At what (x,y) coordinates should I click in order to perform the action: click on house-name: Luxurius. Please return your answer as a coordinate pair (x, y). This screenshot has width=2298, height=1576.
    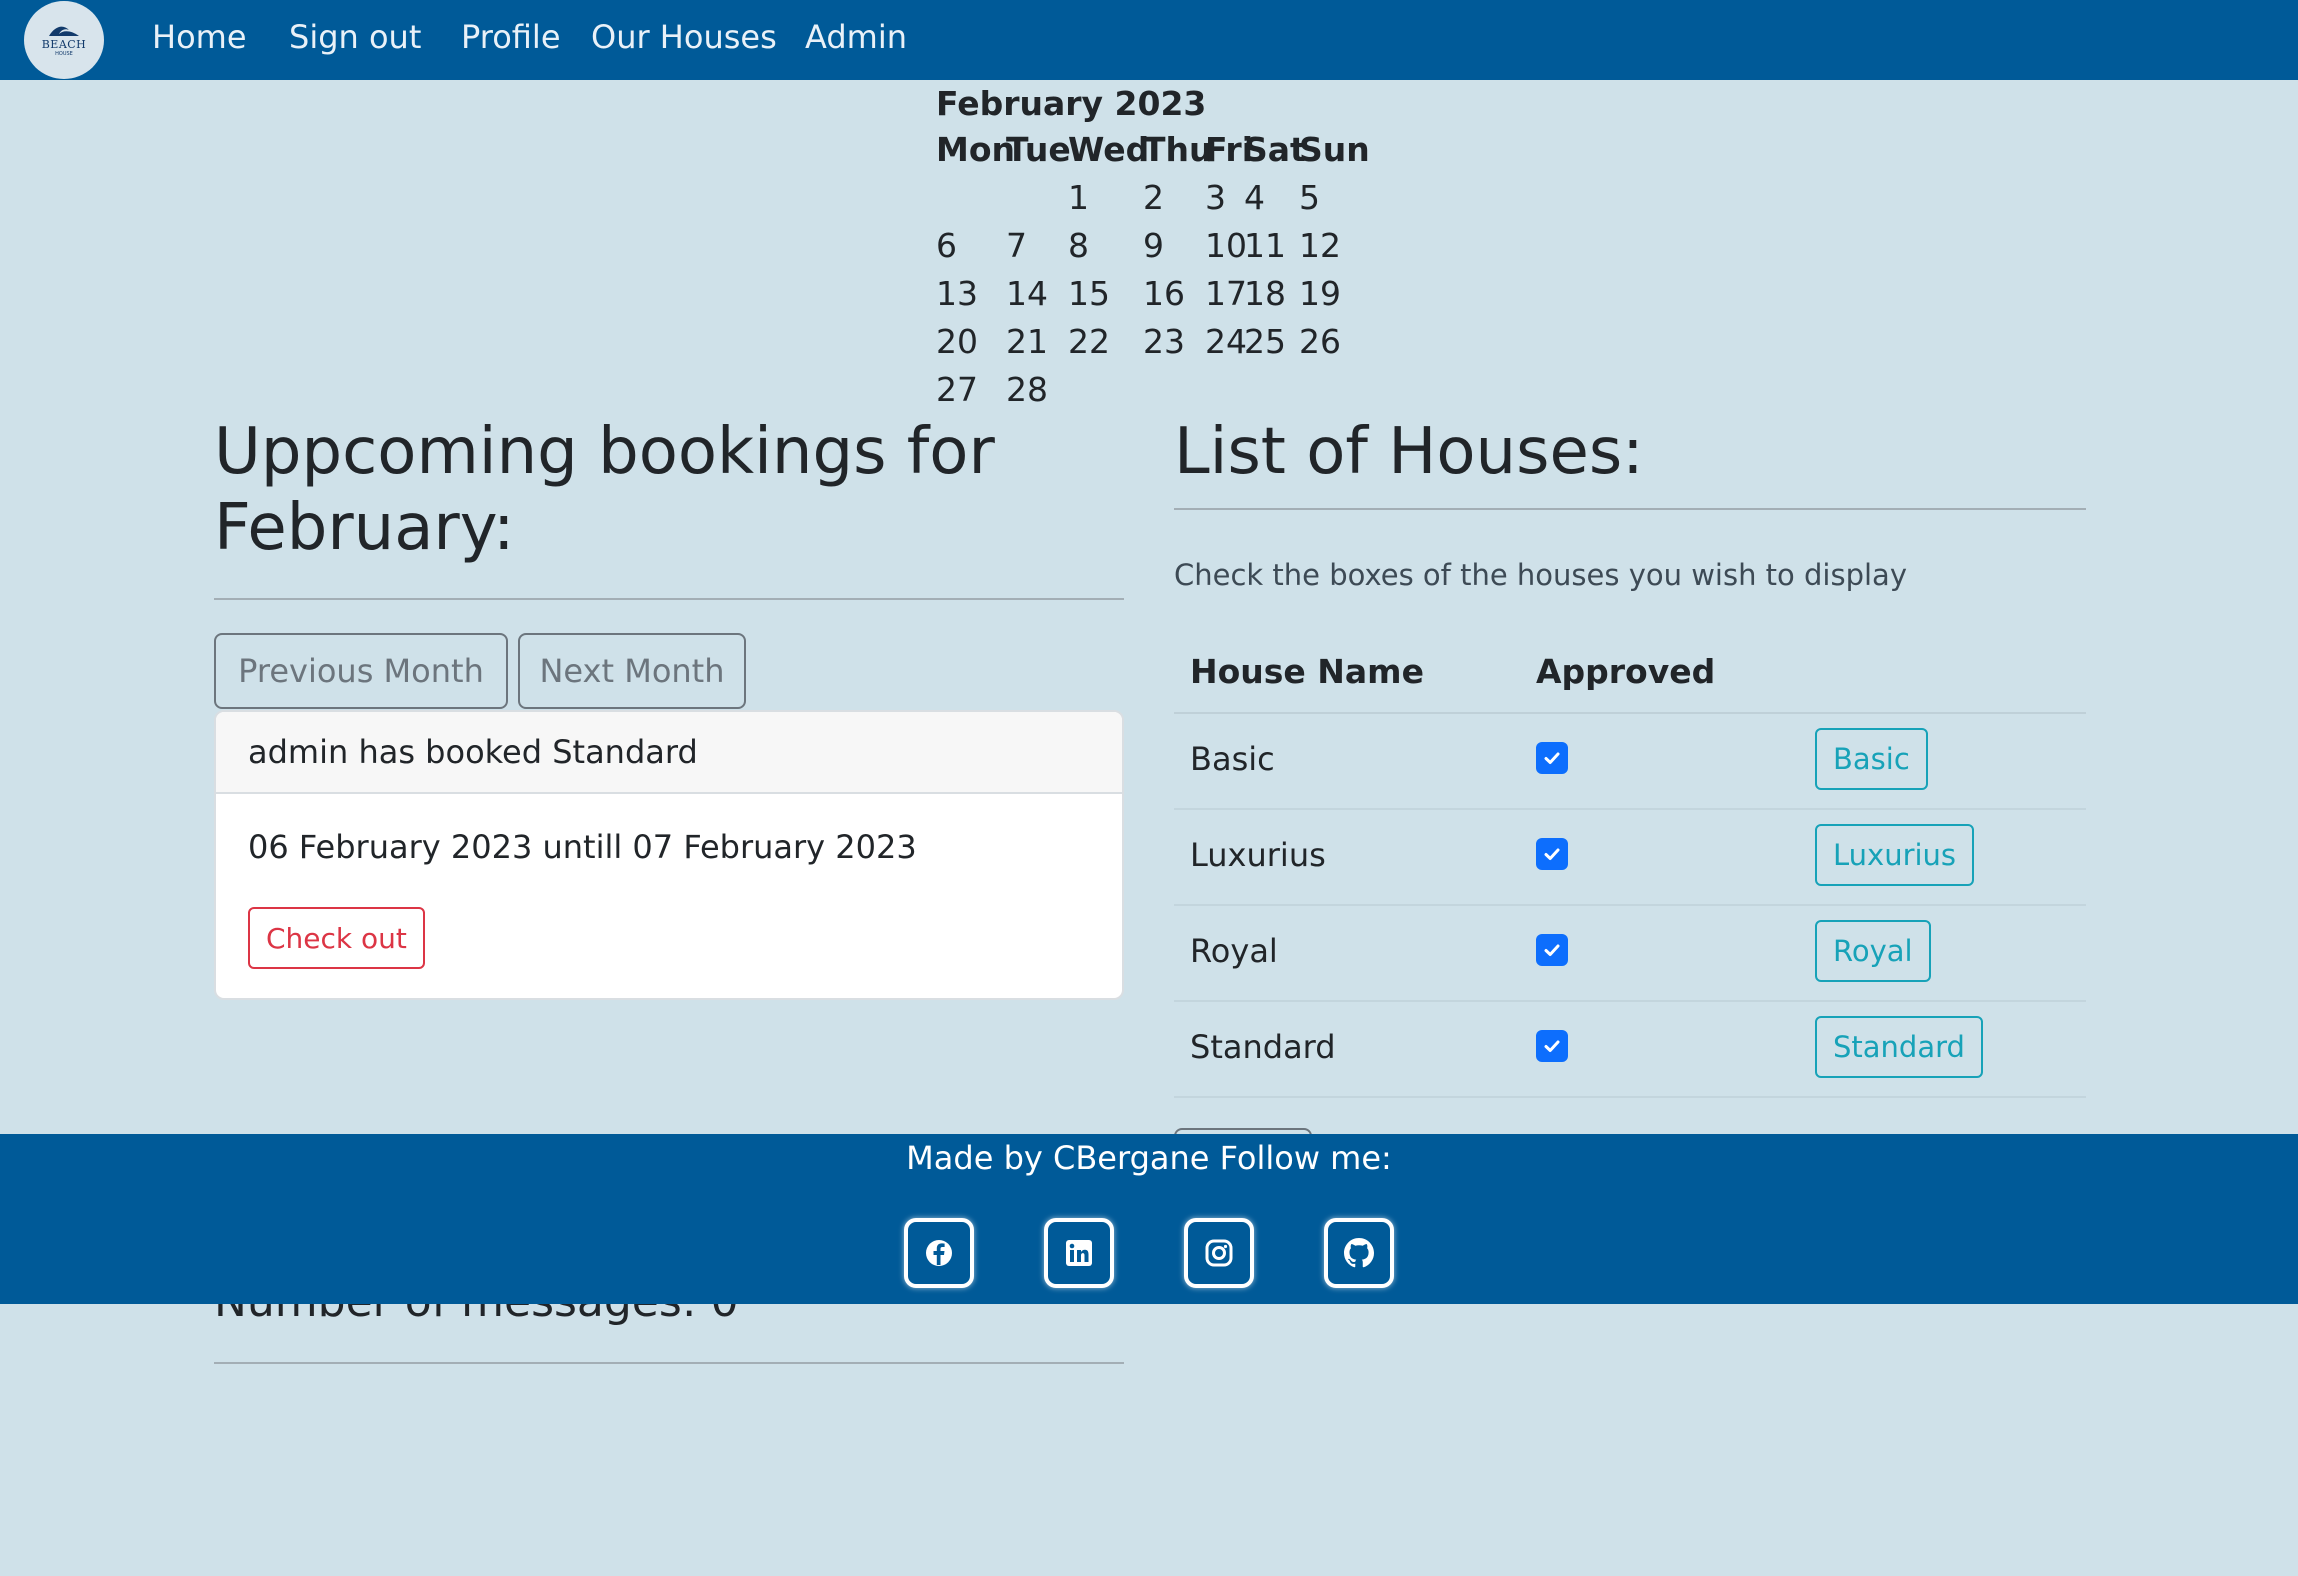
    Looking at the image, I should click on (1258, 855).